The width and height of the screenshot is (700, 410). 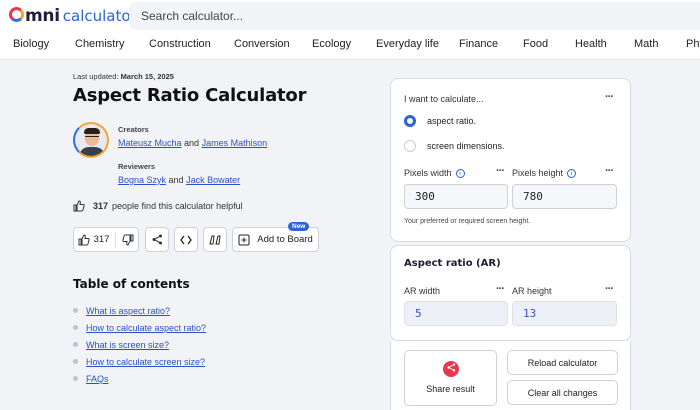 I want to click on creator-link-mathison: James Mathison, so click(x=235, y=143).